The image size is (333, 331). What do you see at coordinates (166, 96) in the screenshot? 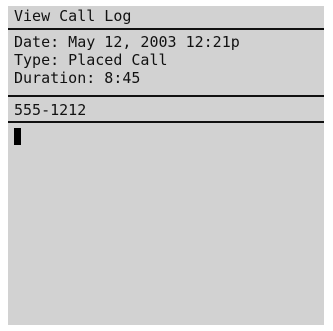
I see `details-divider` at bounding box center [166, 96].